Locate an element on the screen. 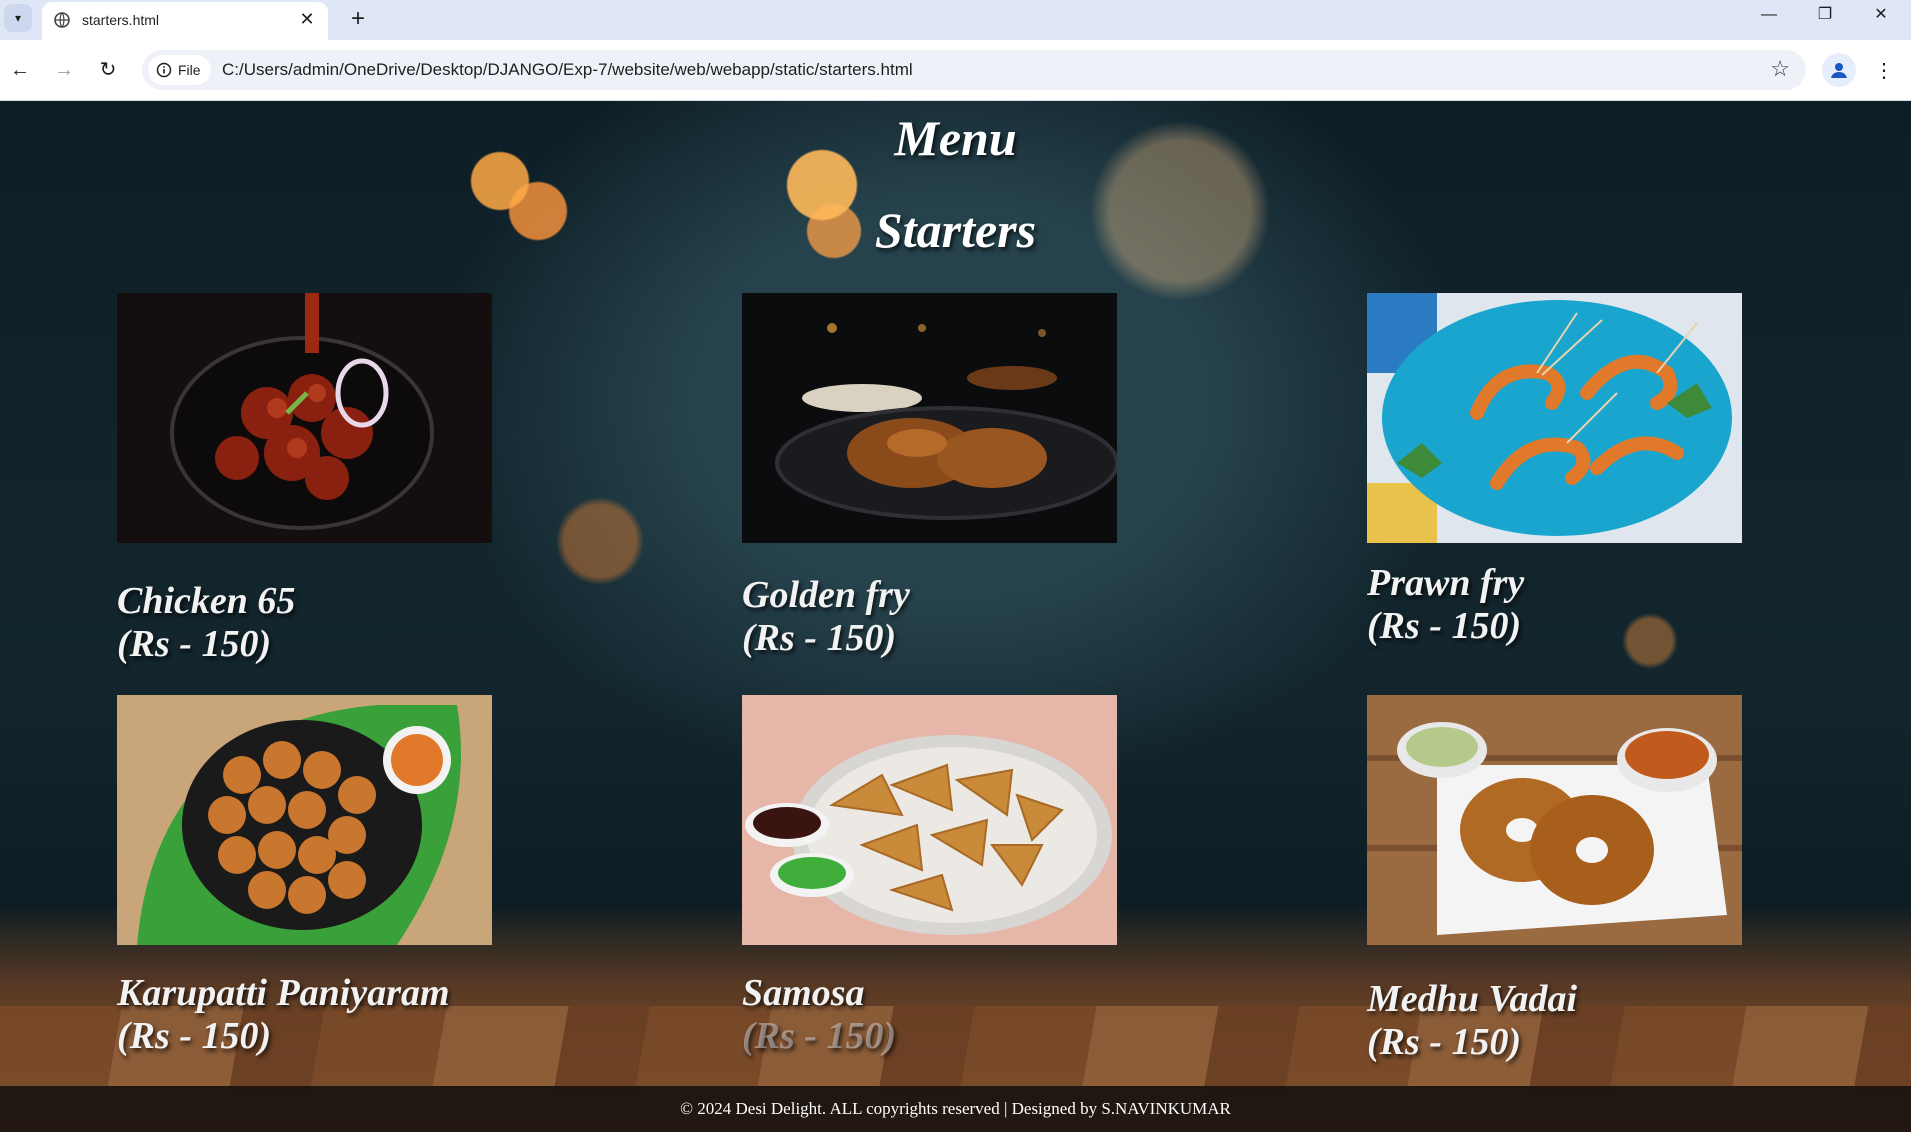  item-name: Chicken 65 is located at coordinates (206, 601).